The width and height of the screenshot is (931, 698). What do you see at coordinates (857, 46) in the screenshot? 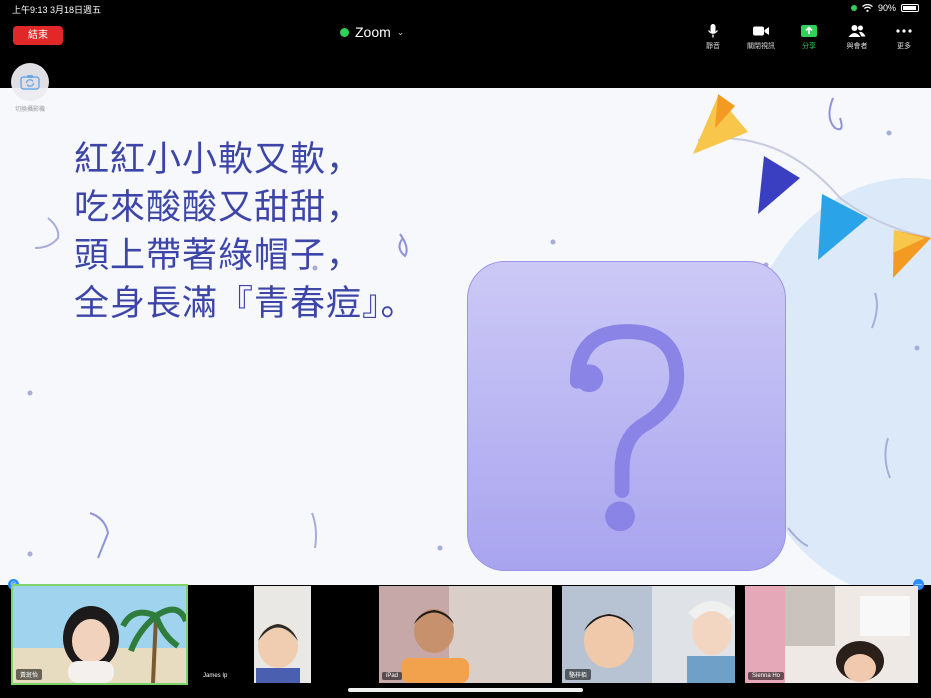
I see `participants-label: 與會者` at bounding box center [857, 46].